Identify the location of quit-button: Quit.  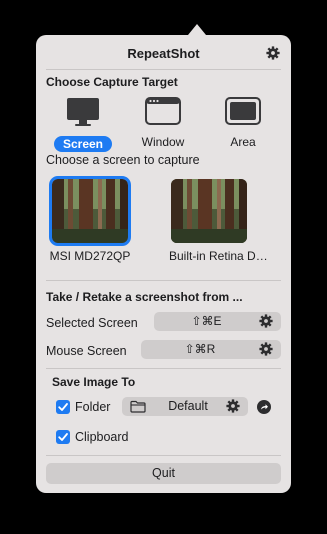
(163, 473).